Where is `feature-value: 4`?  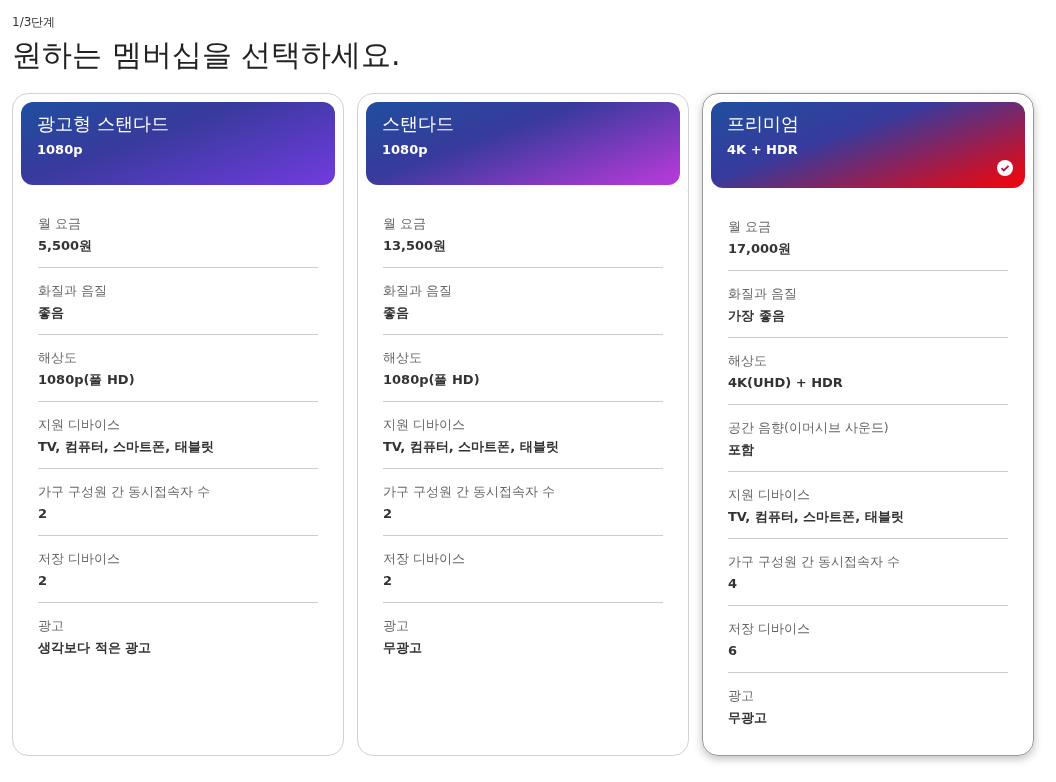
feature-value: 4 is located at coordinates (733, 584).